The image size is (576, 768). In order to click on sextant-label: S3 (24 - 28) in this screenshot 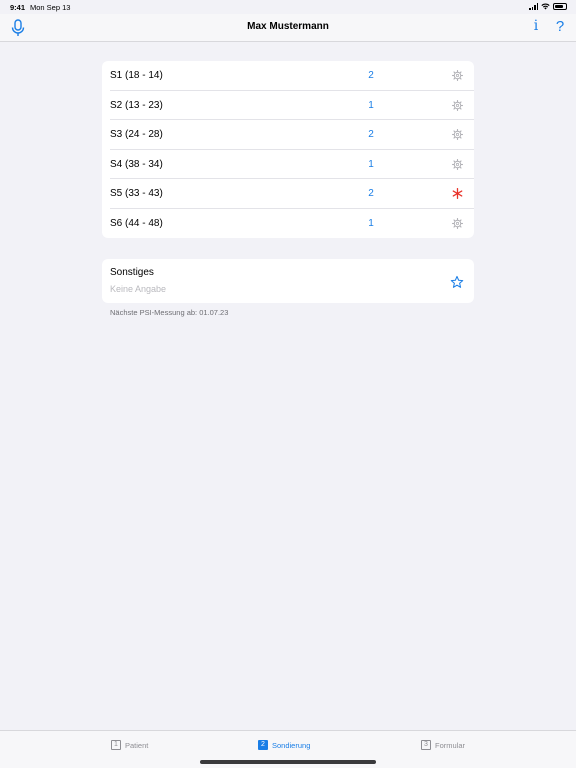, I will do `click(136, 134)`.